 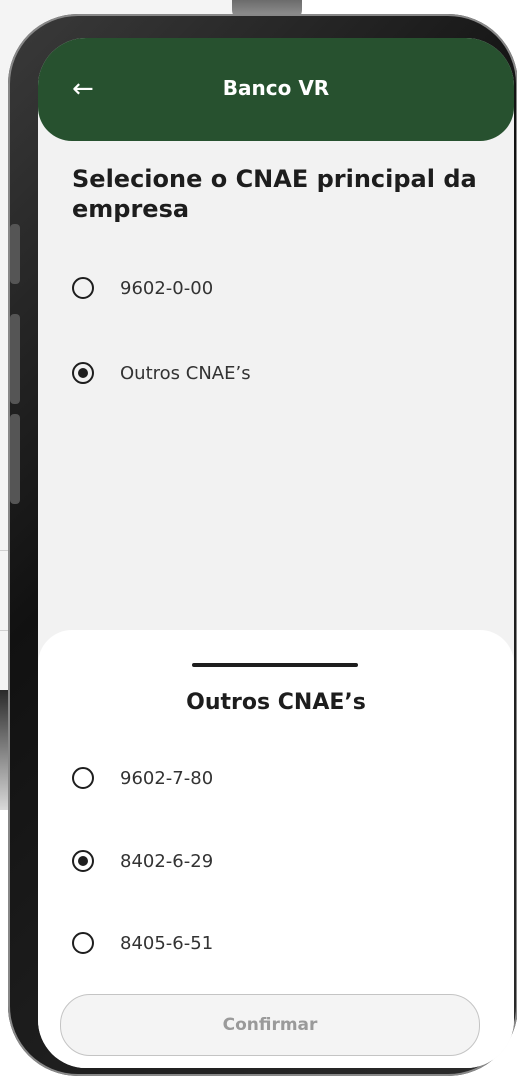 What do you see at coordinates (167, 288) in the screenshot?
I see `radio-option-label: 9602-0-00` at bounding box center [167, 288].